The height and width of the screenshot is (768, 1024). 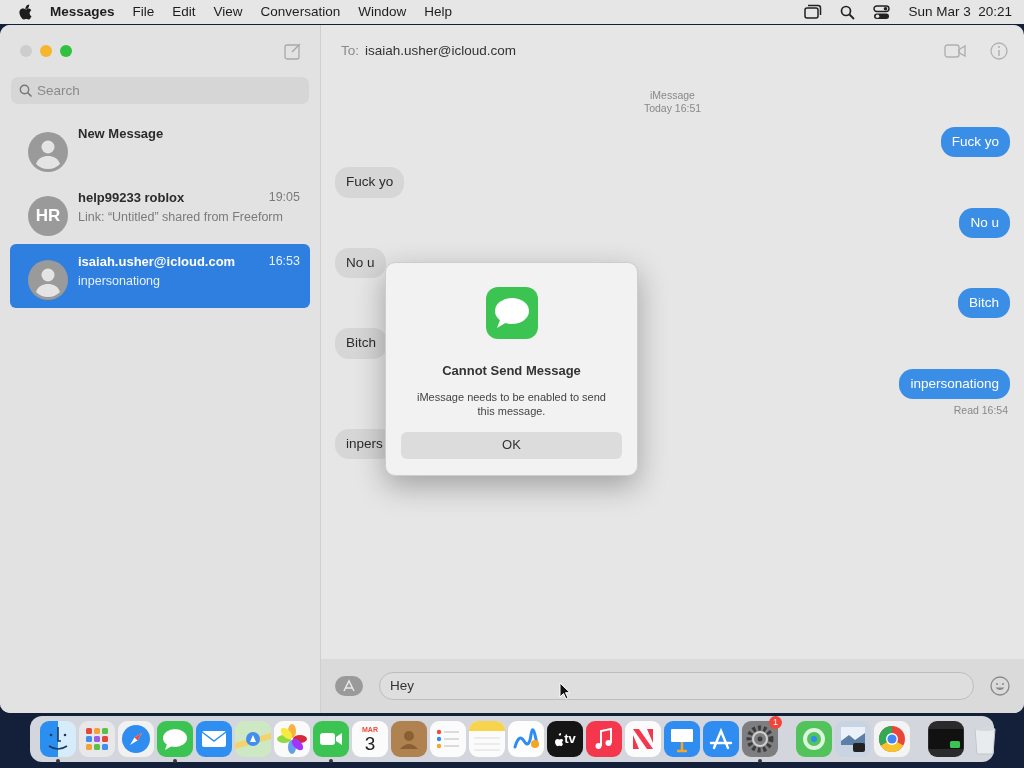 I want to click on sent-message-bubble: Fuck yo, so click(x=975, y=142).